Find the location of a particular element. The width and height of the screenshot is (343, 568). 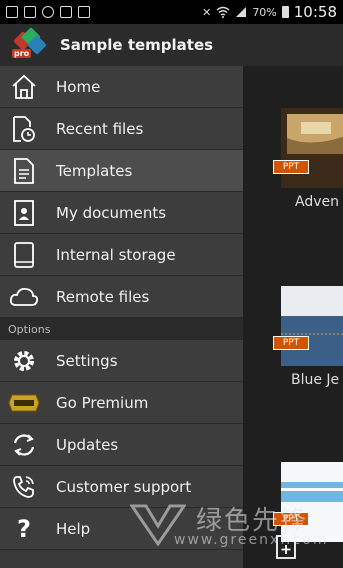

drawer-item-label: Customer support is located at coordinates (124, 486).